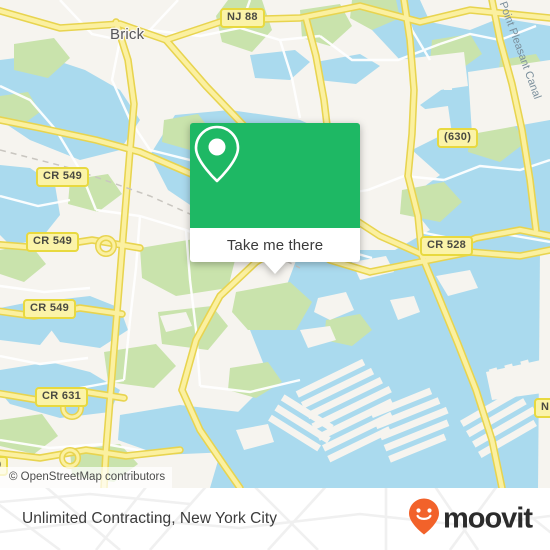 This screenshot has width=550, height=550. I want to click on moovit-wordmark: moovit, so click(487, 518).